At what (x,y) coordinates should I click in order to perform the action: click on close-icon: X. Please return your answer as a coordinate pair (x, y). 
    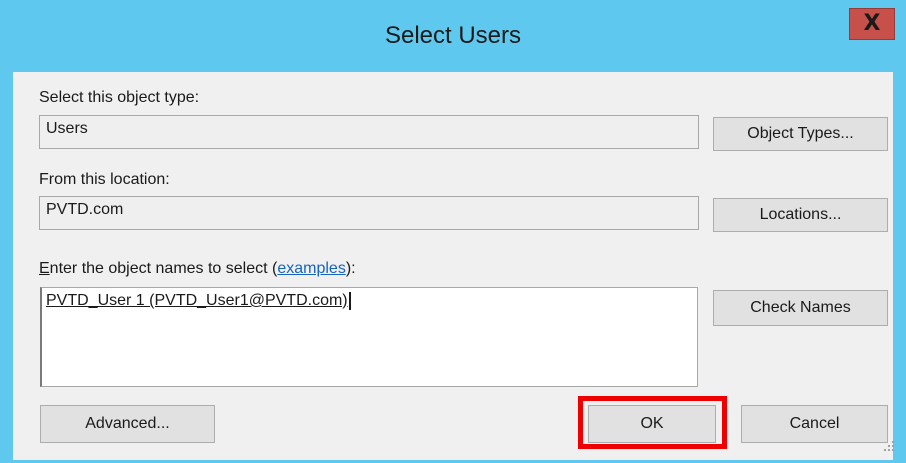
    Looking at the image, I should click on (872, 23).